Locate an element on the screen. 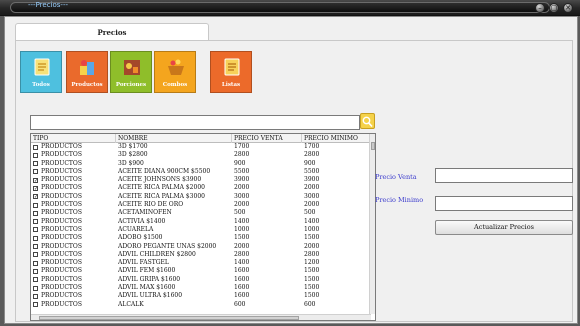 This screenshot has height=326, width=580. table-row: PRODUCTOS ACUARELA 1000 1000 is located at coordinates (201, 230).